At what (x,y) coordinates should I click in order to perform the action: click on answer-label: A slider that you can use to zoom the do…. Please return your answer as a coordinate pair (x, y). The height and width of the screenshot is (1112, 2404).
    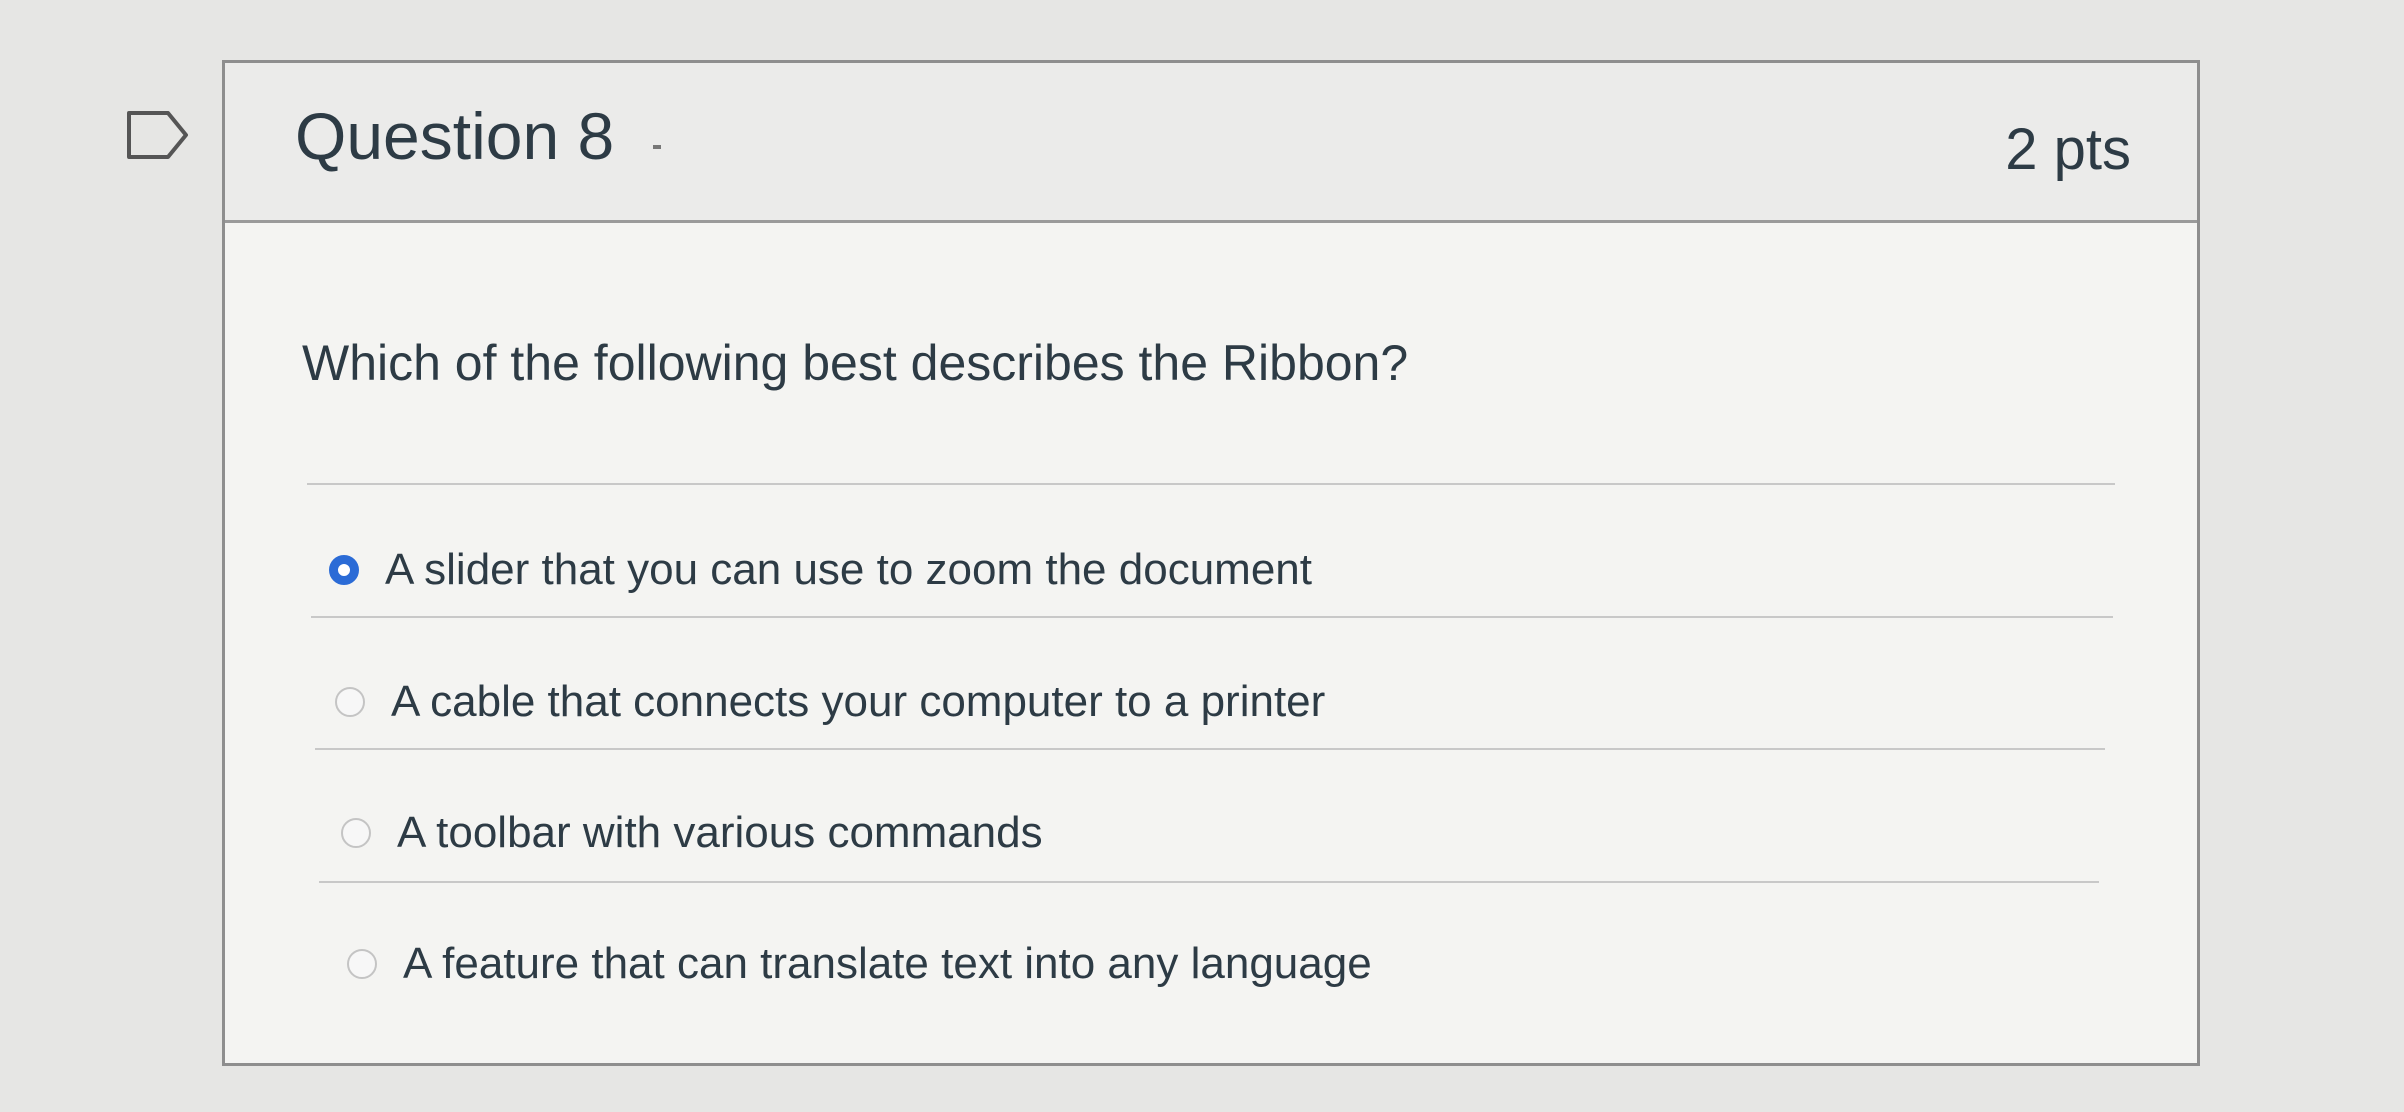
    Looking at the image, I should click on (848, 569).